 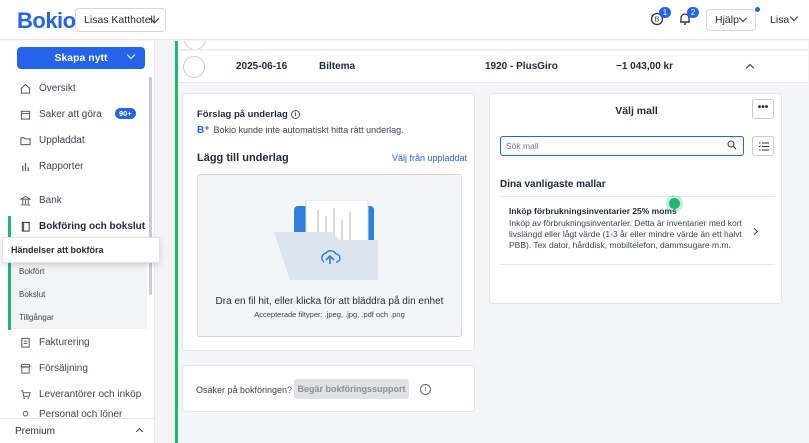 I want to click on transaction-date: 2025-06-16, so click(x=262, y=66).